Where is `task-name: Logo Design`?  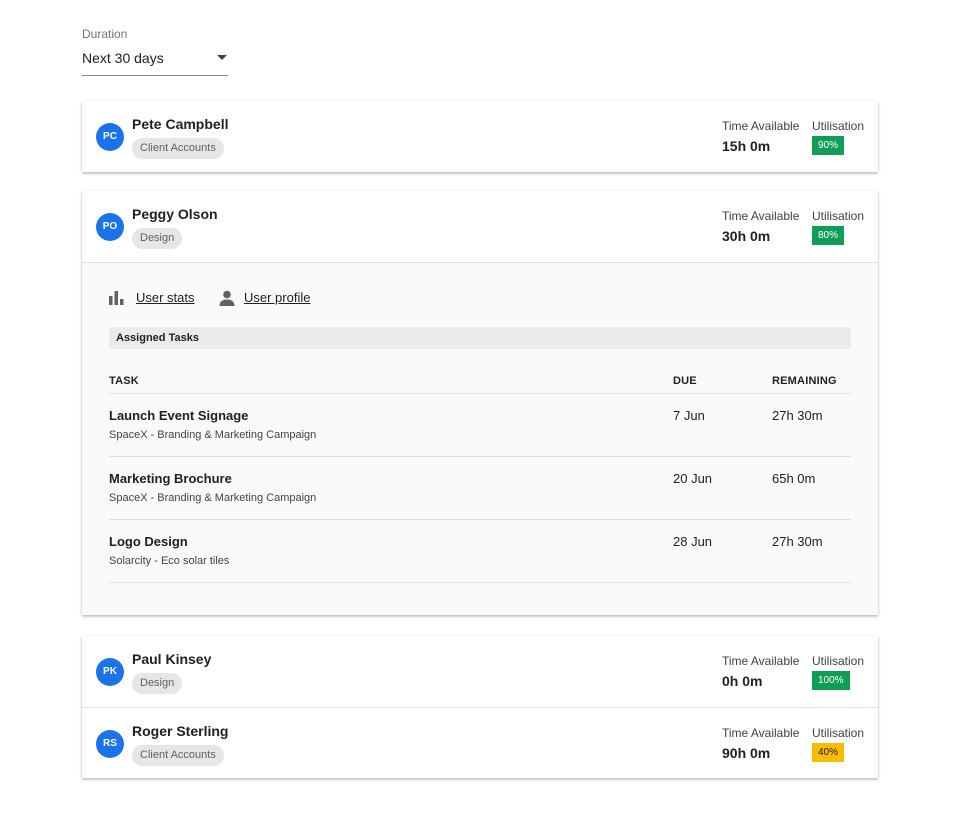
task-name: Logo Design is located at coordinates (148, 541).